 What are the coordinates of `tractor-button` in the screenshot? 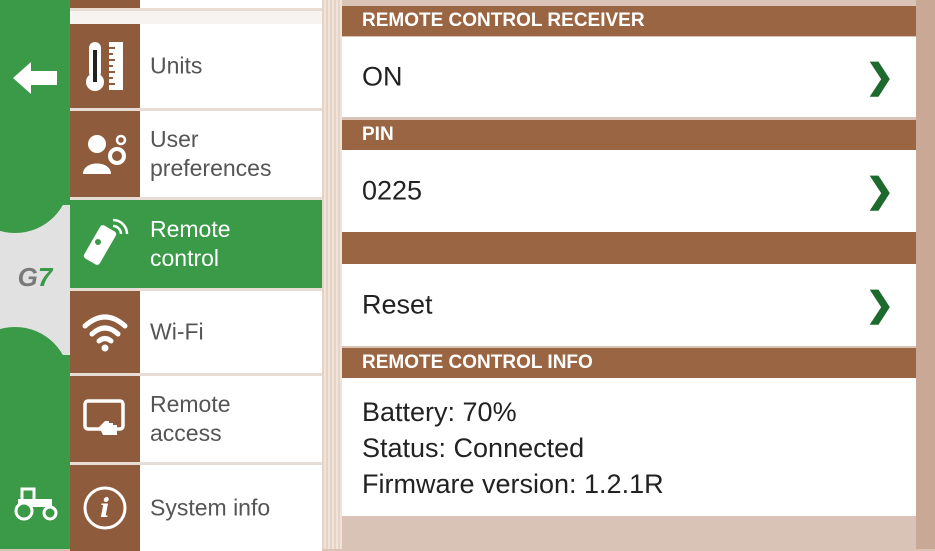 It's located at (36, 503).